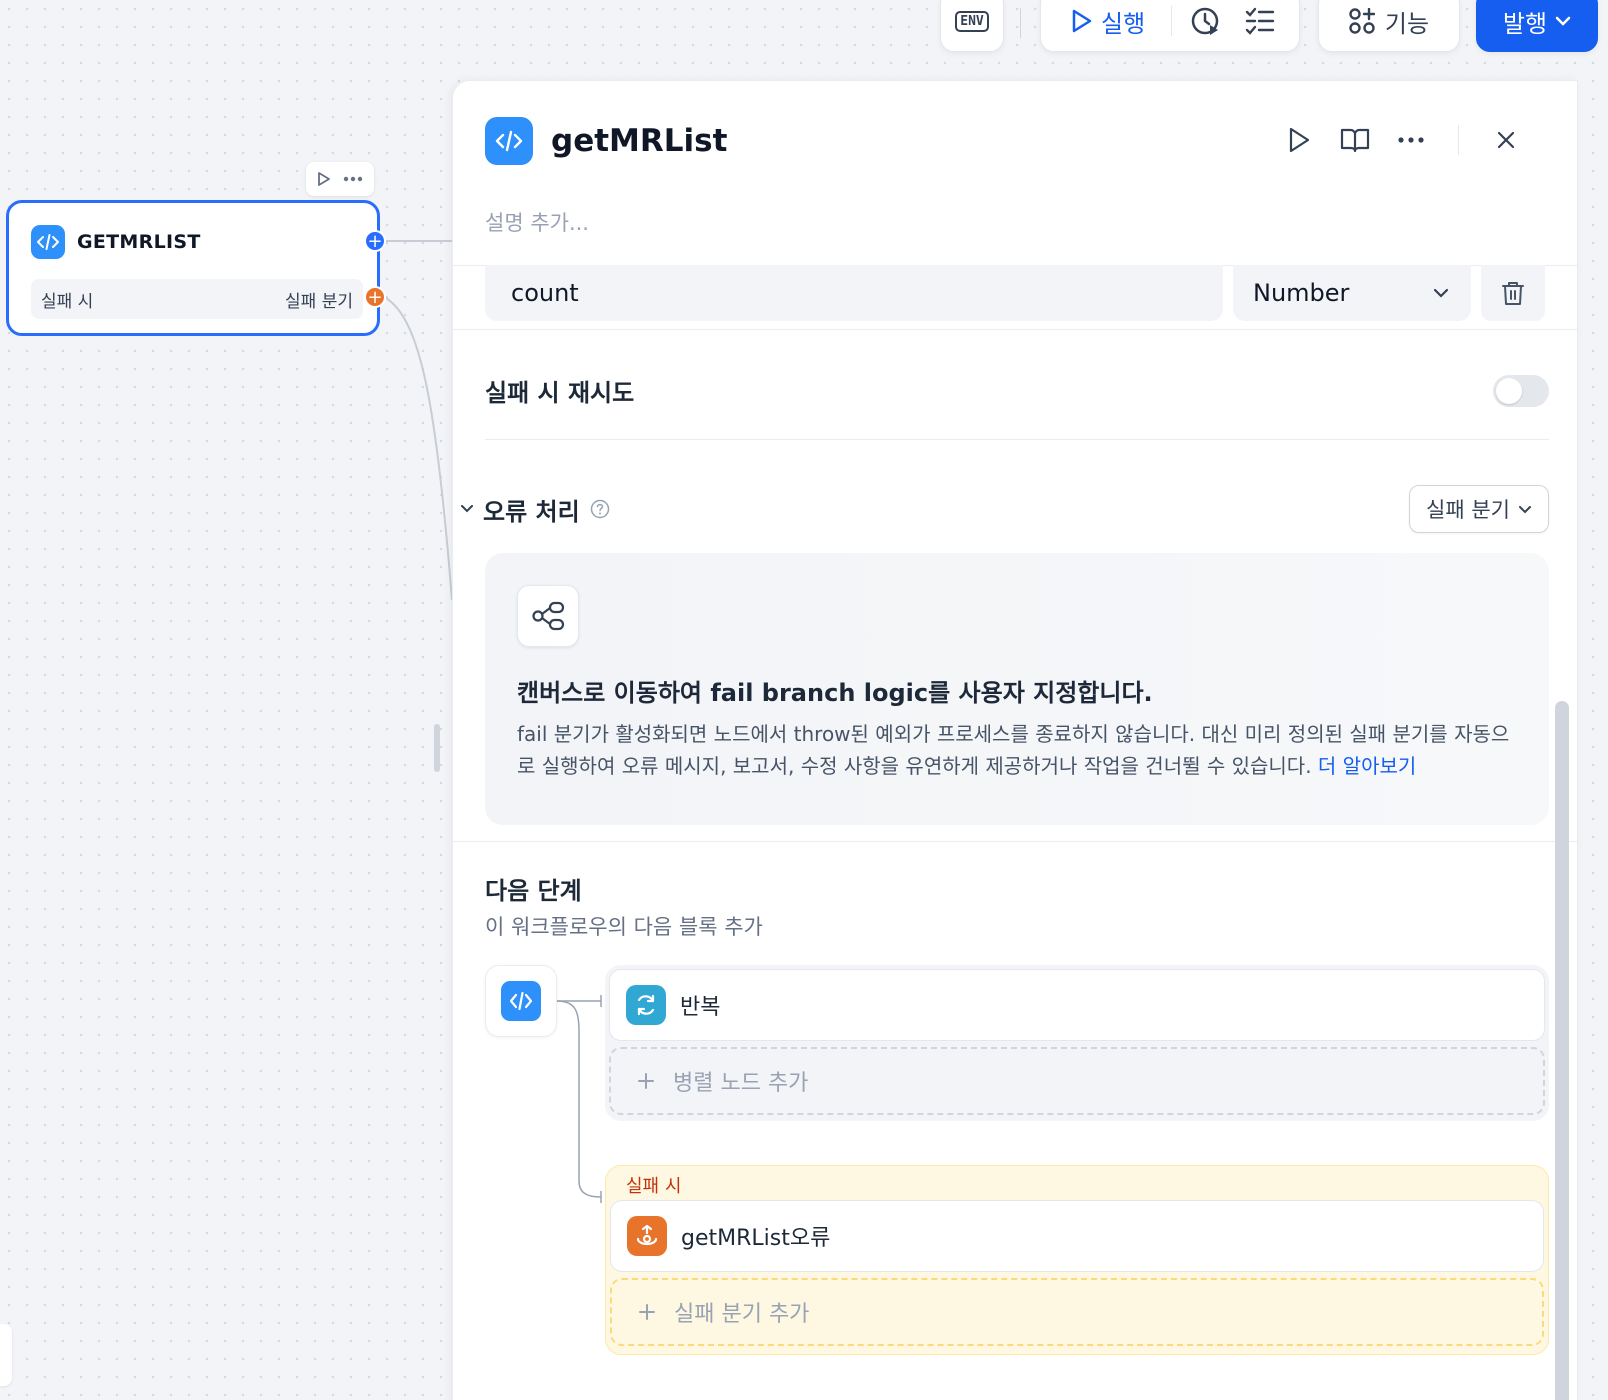  What do you see at coordinates (1362, 21) in the screenshot?
I see `grid-plus-icon` at bounding box center [1362, 21].